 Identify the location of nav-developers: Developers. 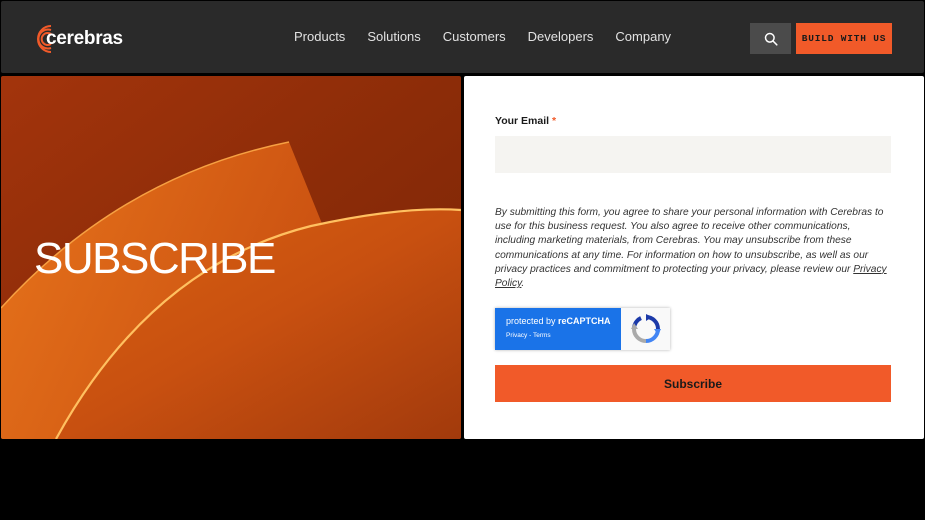
(561, 36).